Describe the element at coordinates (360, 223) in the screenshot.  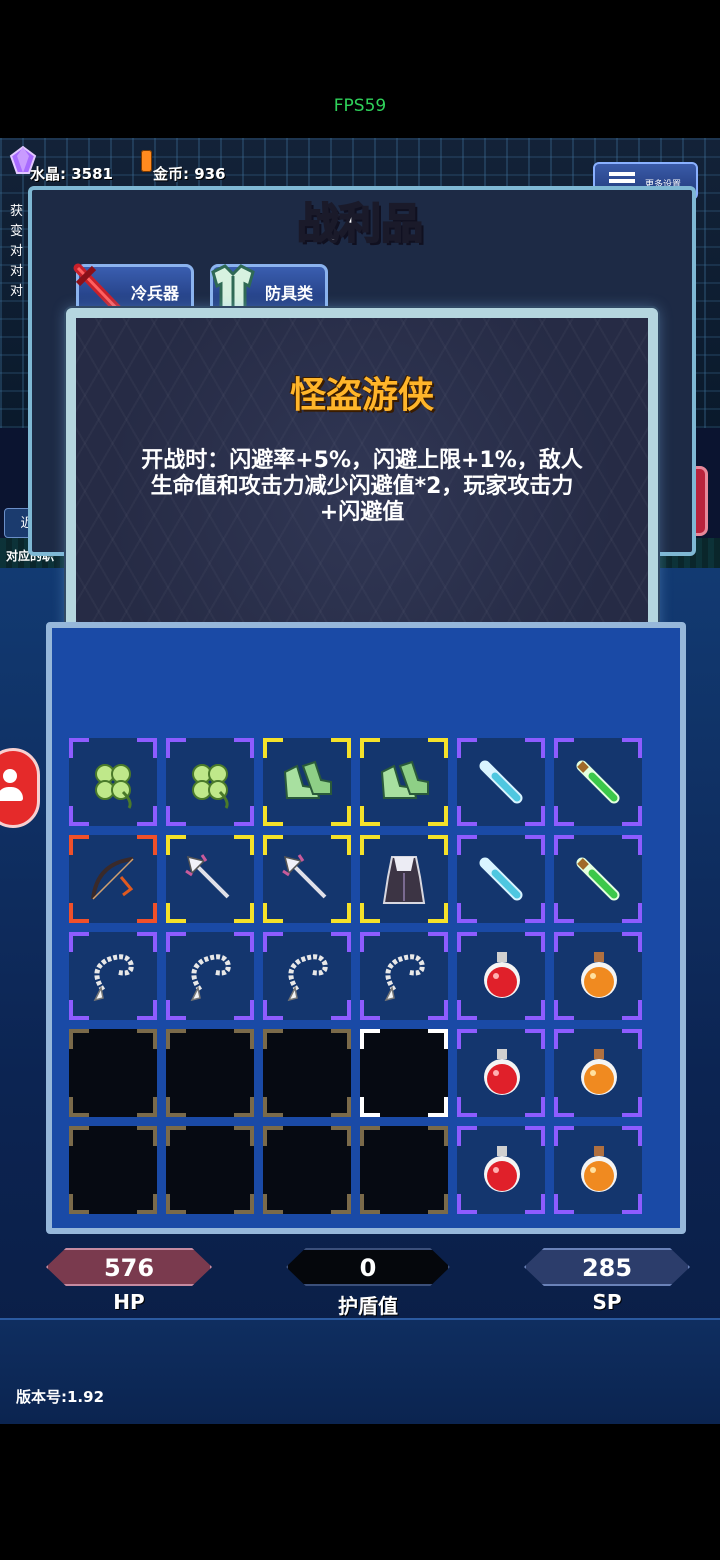
I see `loot-title: 战利品` at that location.